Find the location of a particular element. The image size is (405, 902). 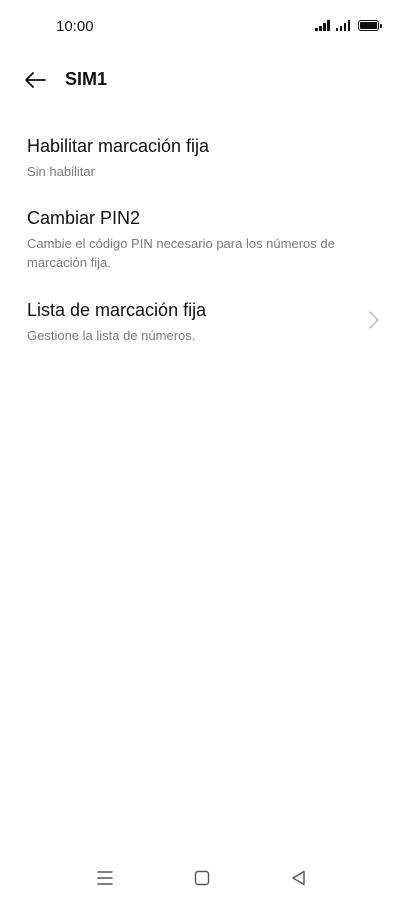

menu-icon is located at coordinates (105, 878).